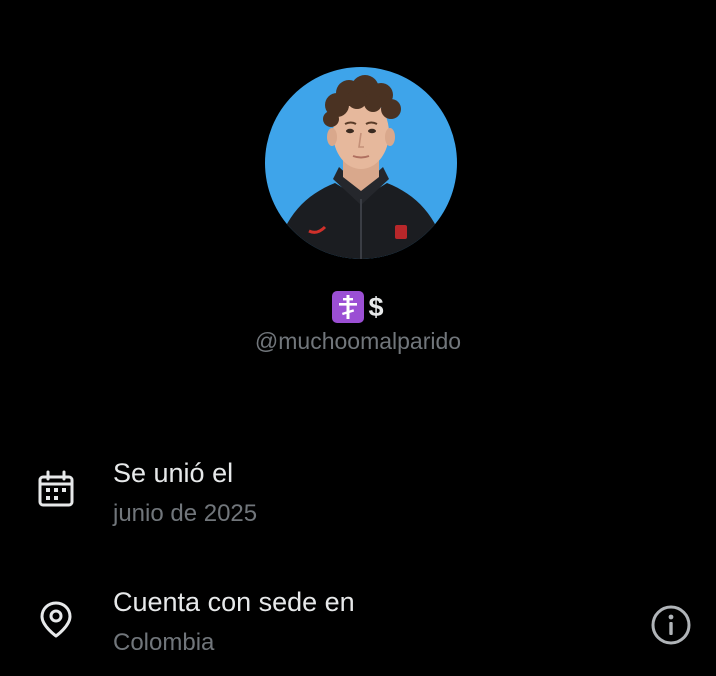  Describe the element at coordinates (185, 513) in the screenshot. I see `joined-date-value: junio de 2025` at that location.